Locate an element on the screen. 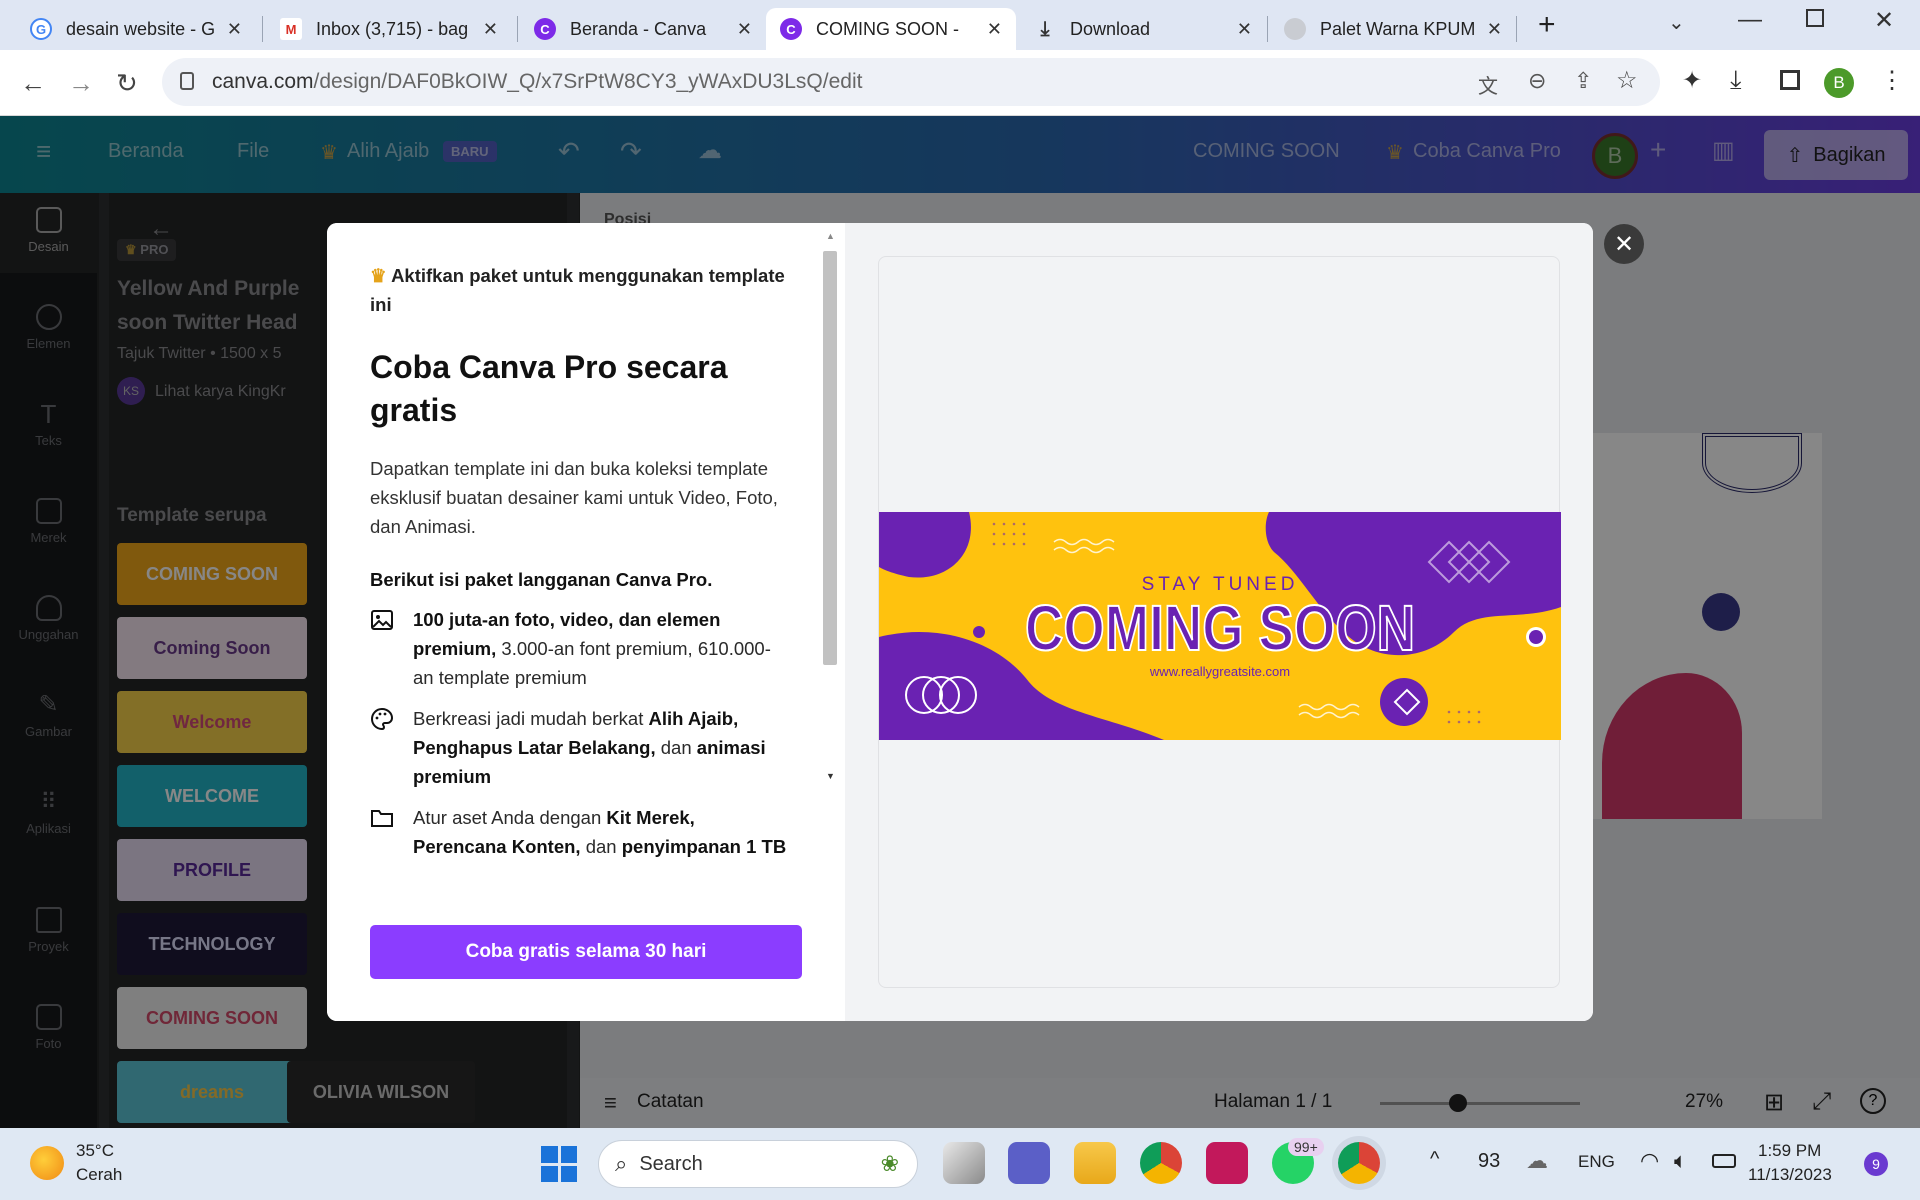  close-modal-button: ✕ is located at coordinates (1624, 244).